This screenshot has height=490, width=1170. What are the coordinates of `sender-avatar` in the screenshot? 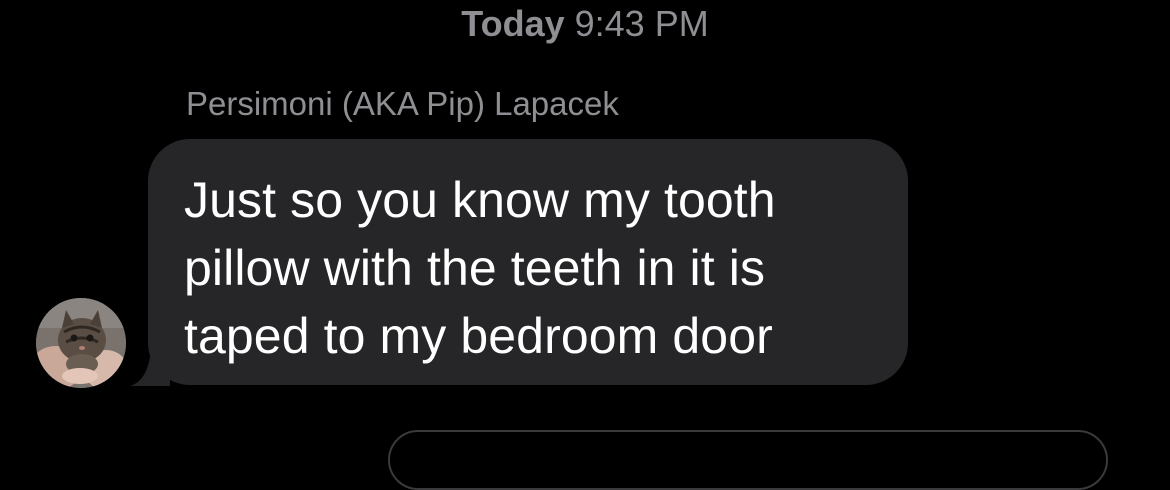 It's located at (81, 343).